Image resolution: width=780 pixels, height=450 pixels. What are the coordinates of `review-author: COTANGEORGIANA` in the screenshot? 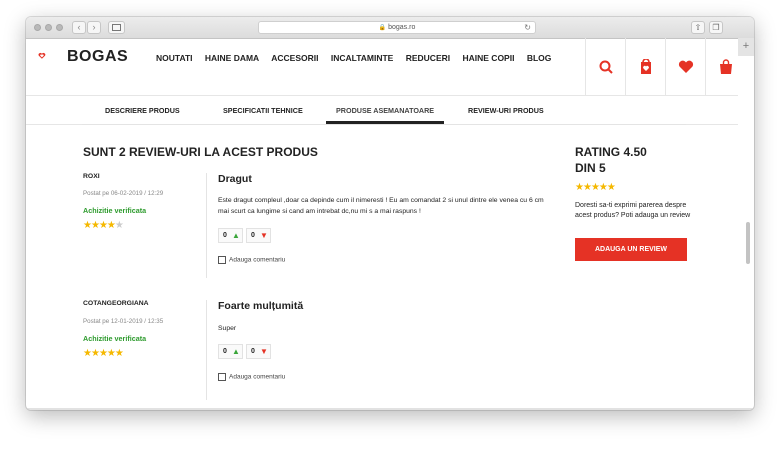 It's located at (116, 303).